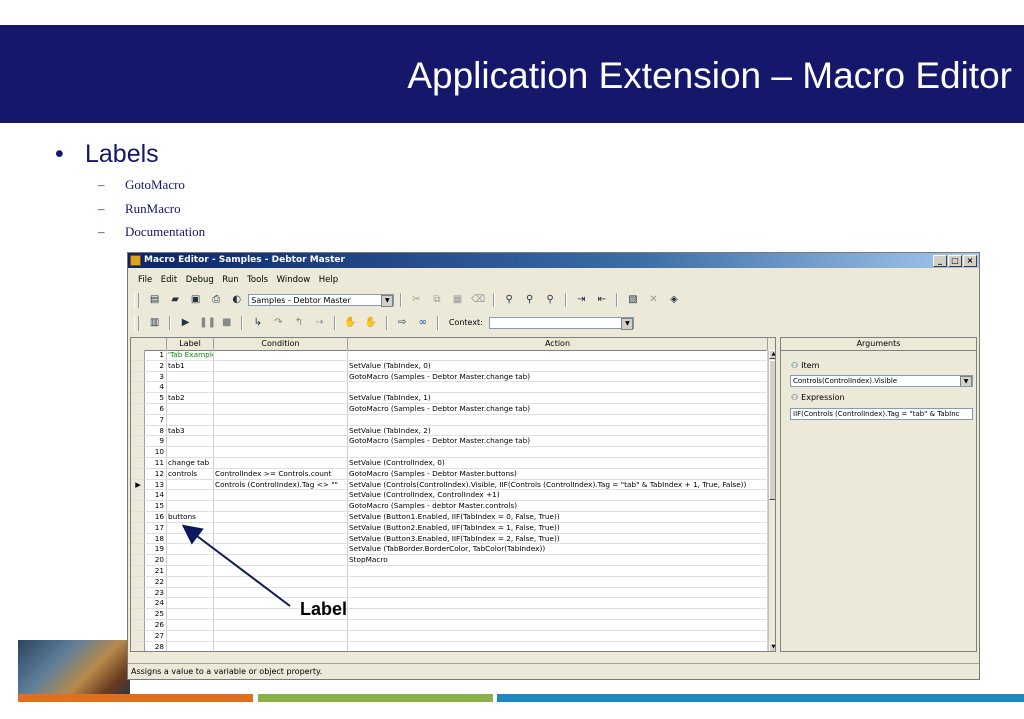 The image size is (1024, 719). What do you see at coordinates (216, 300) in the screenshot?
I see `print-icon: ⎙` at bounding box center [216, 300].